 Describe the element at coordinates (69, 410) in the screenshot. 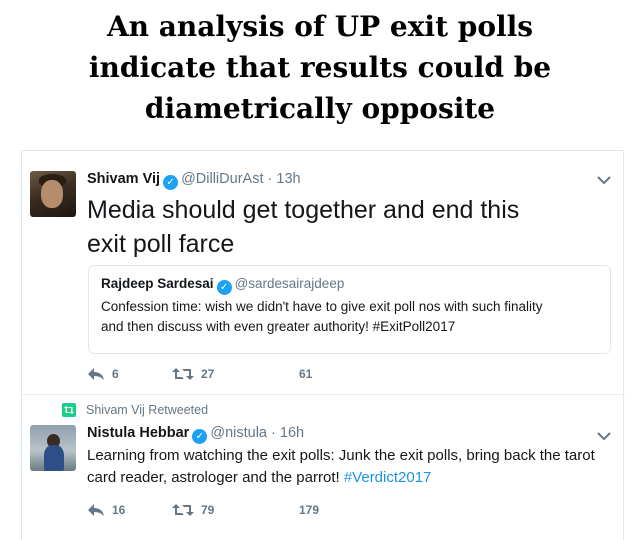

I see `retweeted-badge-icon` at that location.